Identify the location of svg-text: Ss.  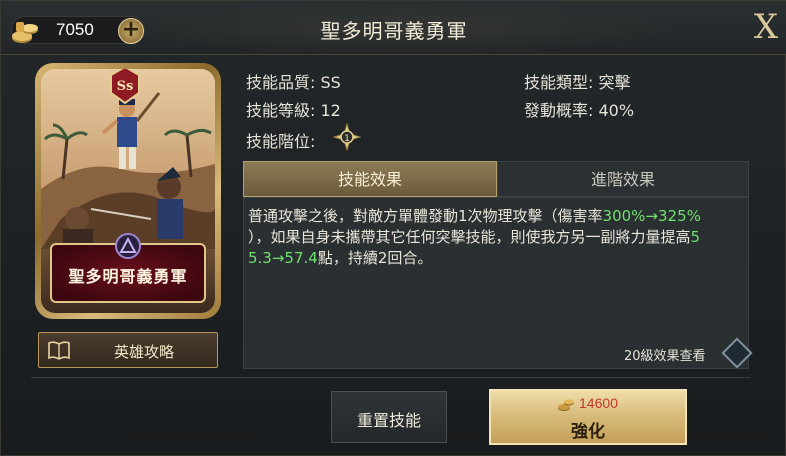
(125, 86).